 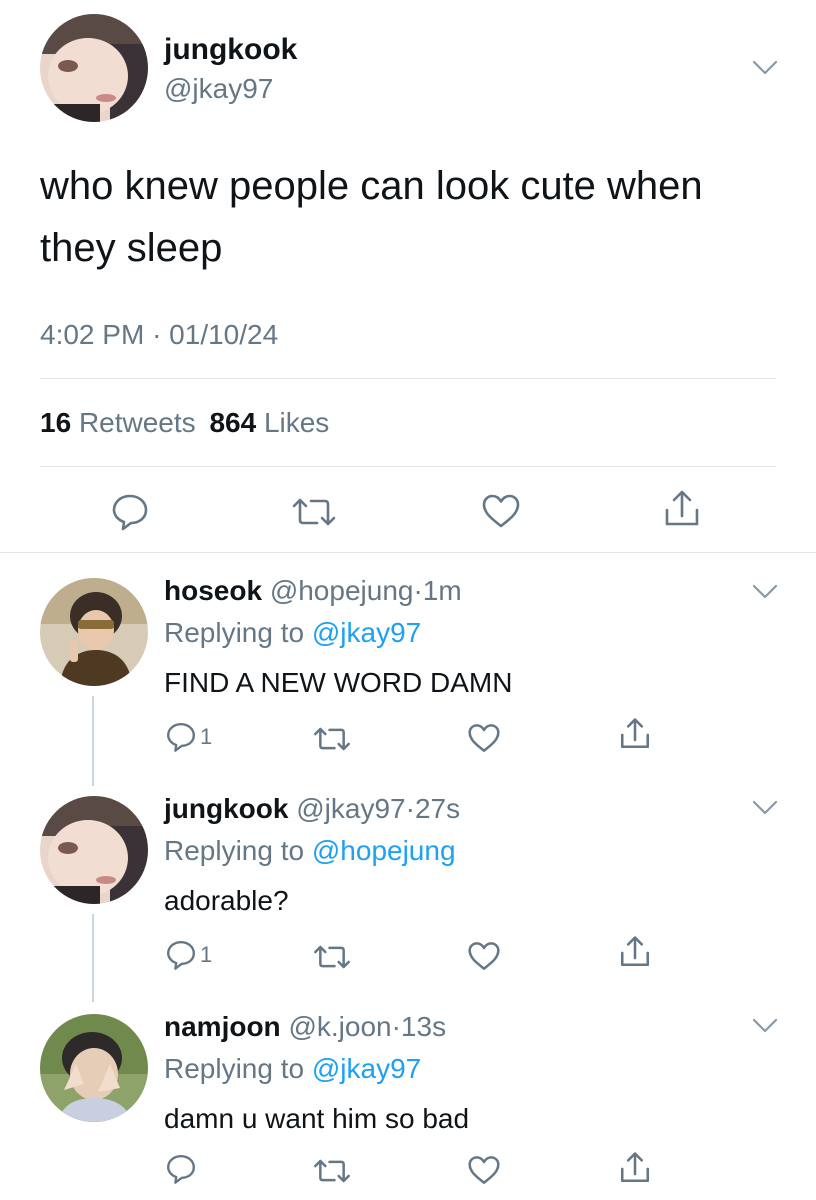 I want to click on reply-header: hoseok @hopejung·1m, so click(x=313, y=591).